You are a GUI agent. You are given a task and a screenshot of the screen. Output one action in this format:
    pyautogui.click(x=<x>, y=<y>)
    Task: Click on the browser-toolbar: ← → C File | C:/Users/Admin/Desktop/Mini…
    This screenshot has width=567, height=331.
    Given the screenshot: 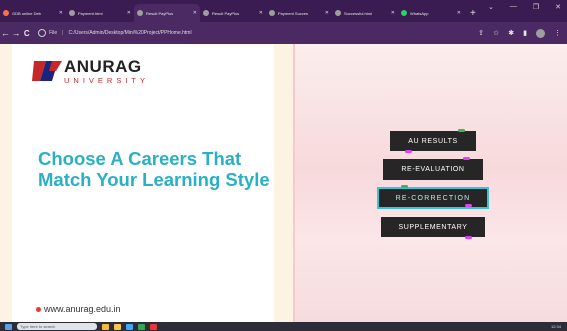 What is the action you would take?
    pyautogui.click(x=283, y=33)
    